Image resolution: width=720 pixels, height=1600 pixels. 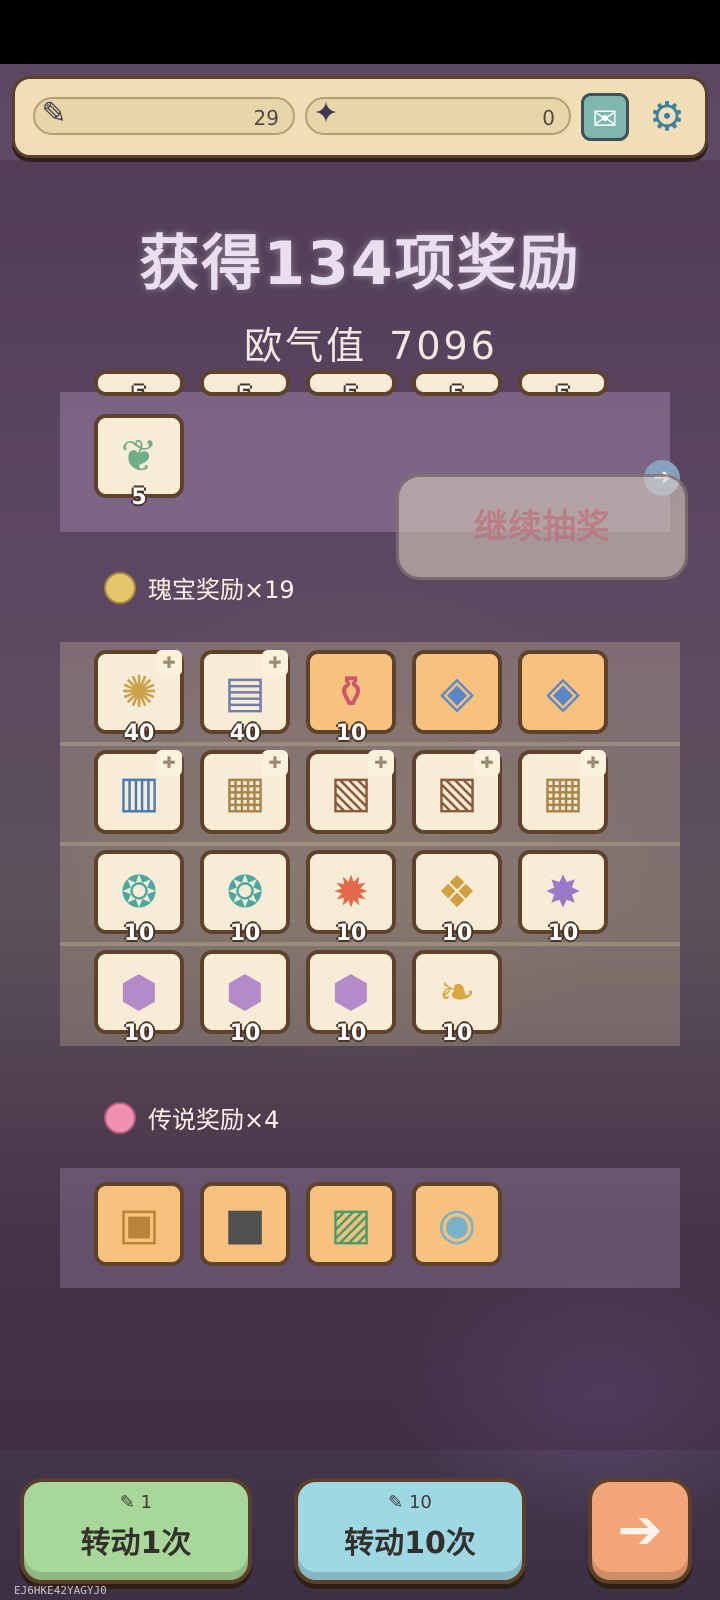 I want to click on gold-shard-icon: ❖, so click(x=457, y=892).